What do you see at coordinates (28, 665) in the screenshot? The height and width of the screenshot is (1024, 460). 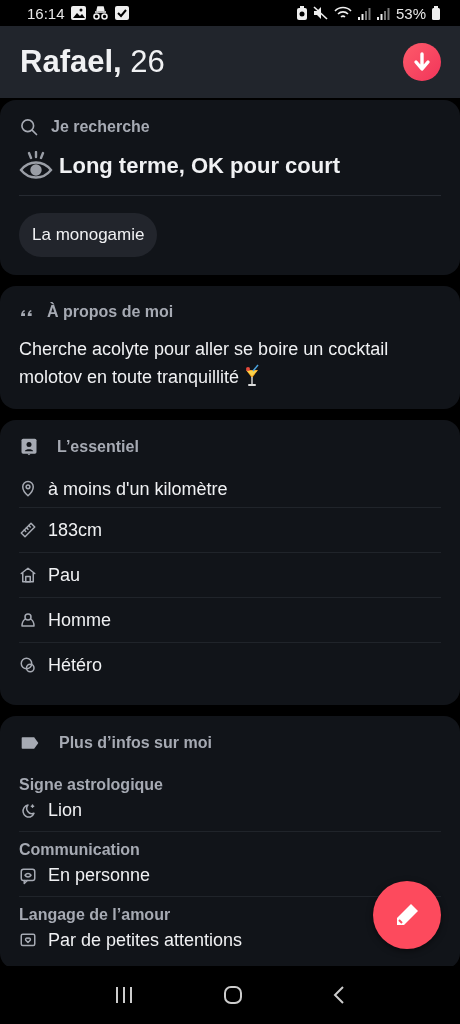 I see `rings-icon` at bounding box center [28, 665].